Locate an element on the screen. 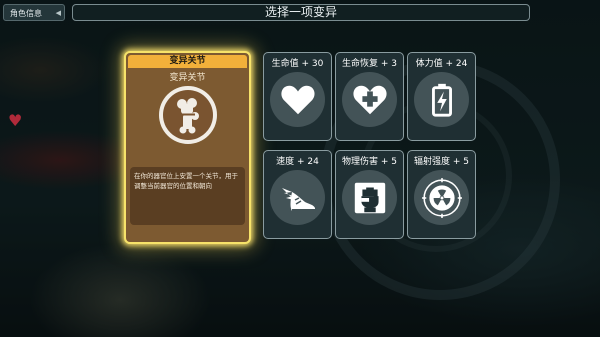  heart-plus-icon is located at coordinates (369, 99).